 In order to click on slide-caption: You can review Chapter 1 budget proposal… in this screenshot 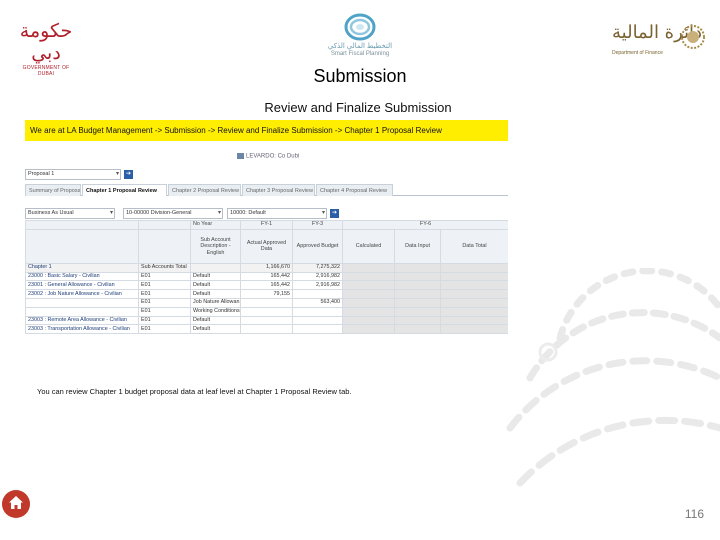, I will do `click(194, 391)`.